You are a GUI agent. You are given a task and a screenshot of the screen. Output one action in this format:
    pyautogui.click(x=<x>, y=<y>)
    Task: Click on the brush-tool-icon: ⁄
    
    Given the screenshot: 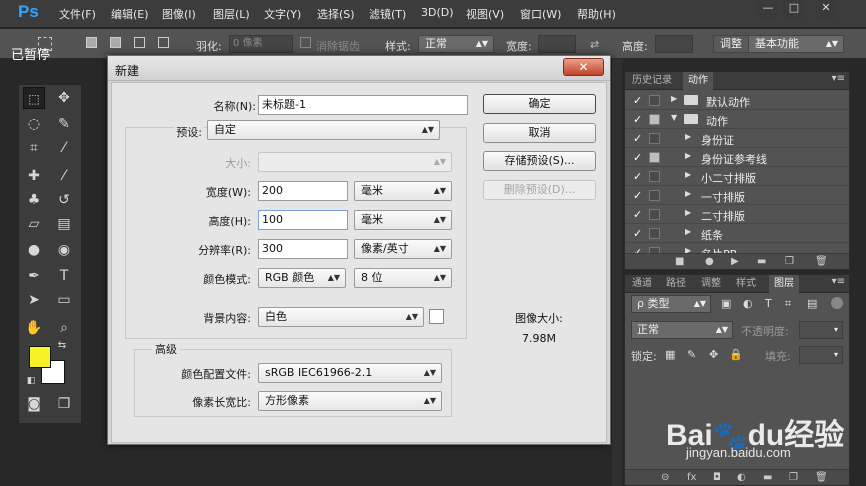 What is the action you would take?
    pyautogui.click(x=64, y=176)
    